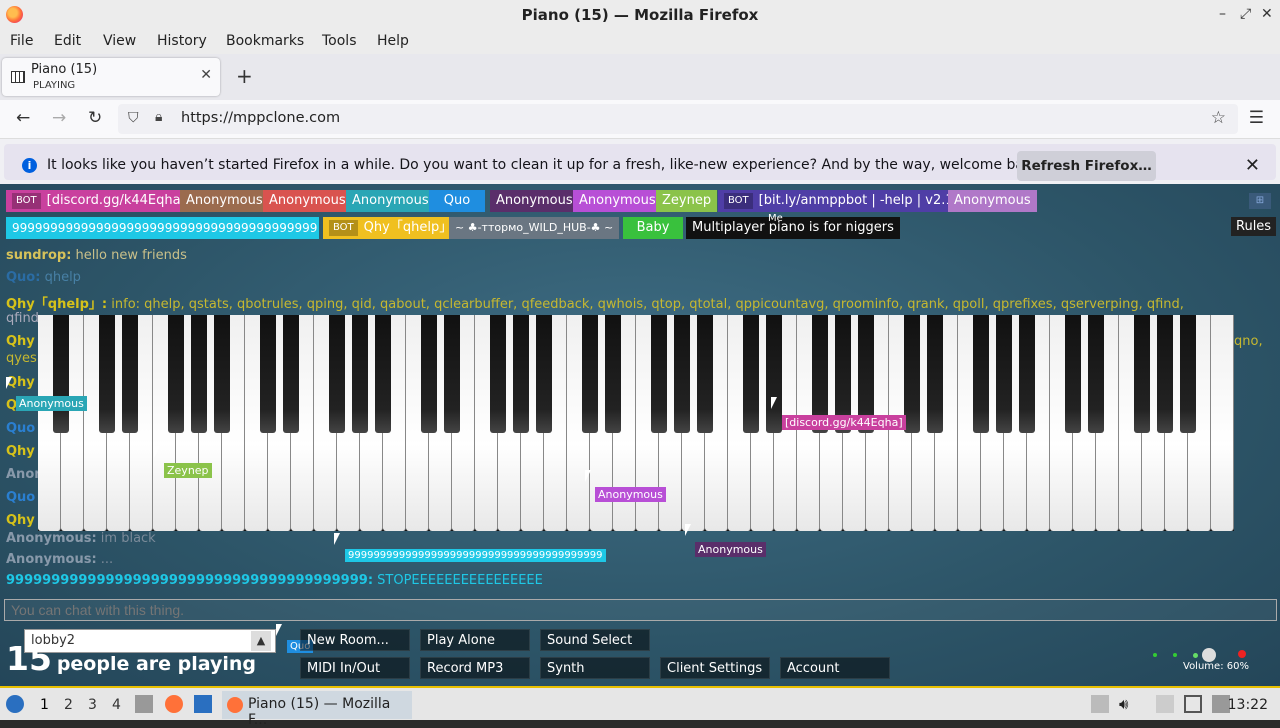  What do you see at coordinates (1100, 704) in the screenshot?
I see `tray-up-icon` at bounding box center [1100, 704].